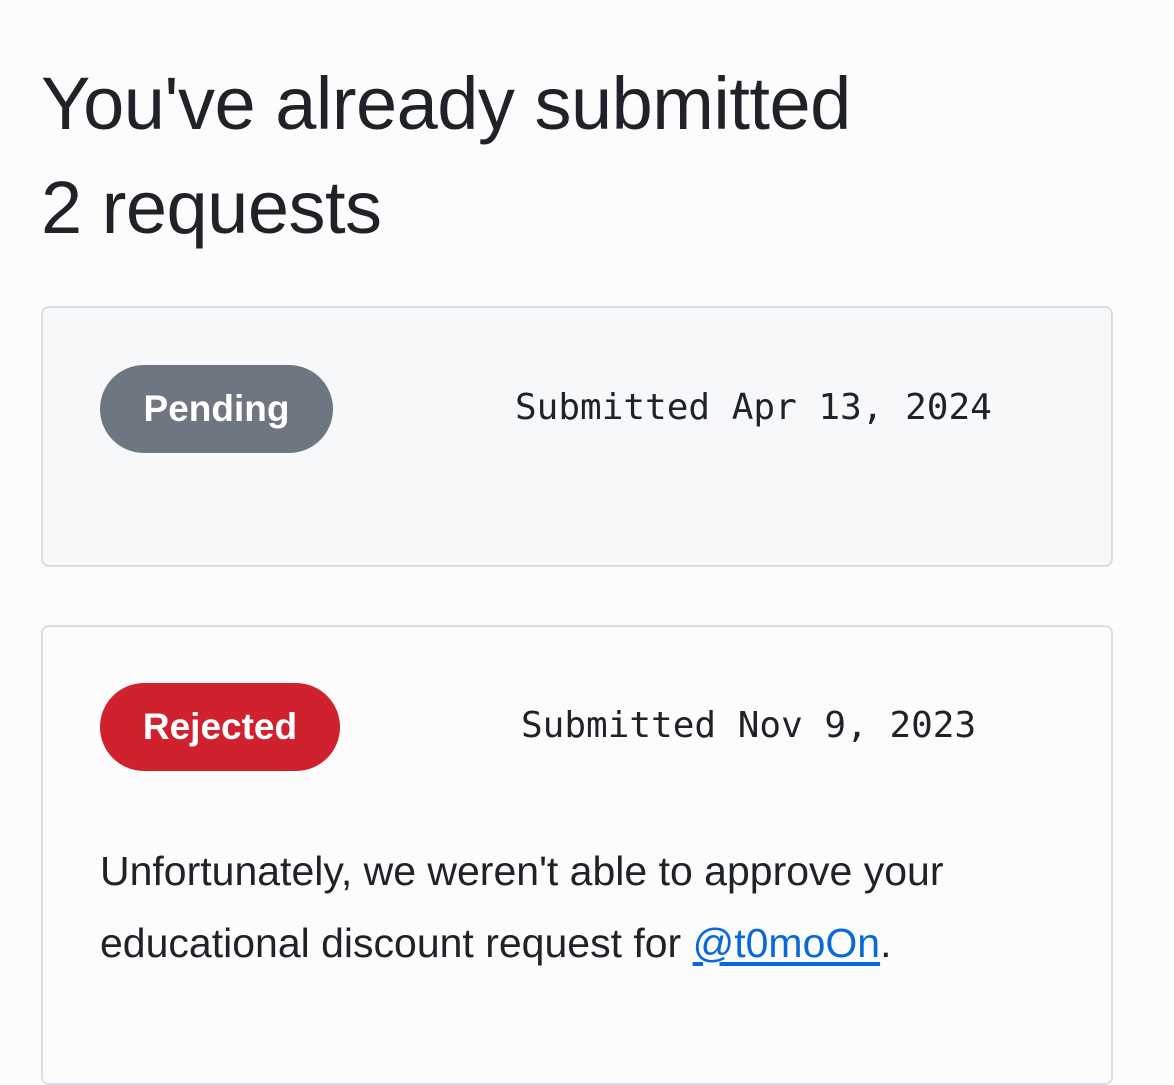  Describe the element at coordinates (886, 943) in the screenshot. I see `rejection-message-period: .` at that location.